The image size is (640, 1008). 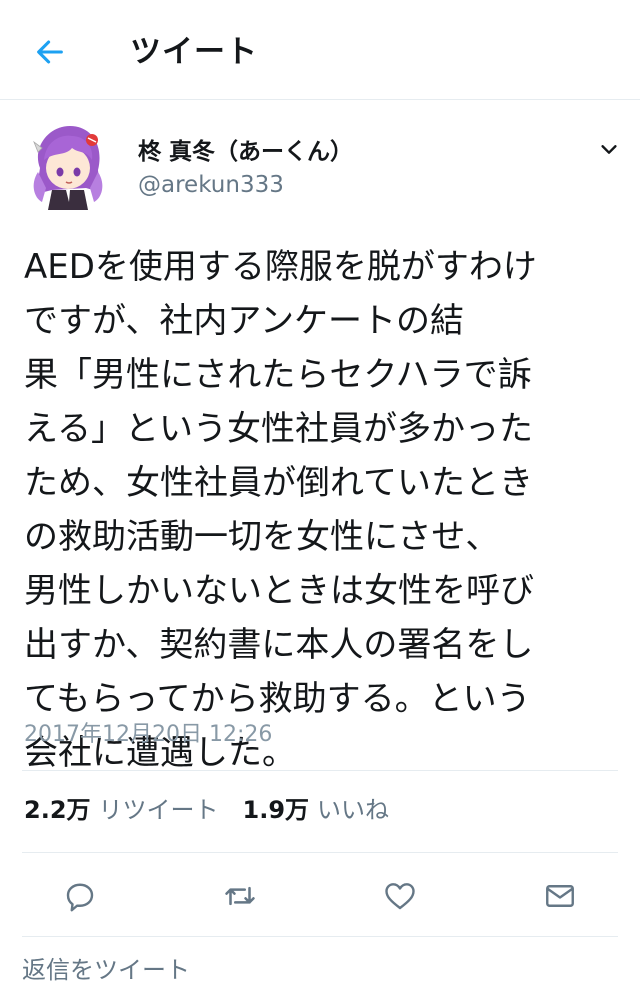 I want to click on username: @arekun333, so click(x=211, y=185).